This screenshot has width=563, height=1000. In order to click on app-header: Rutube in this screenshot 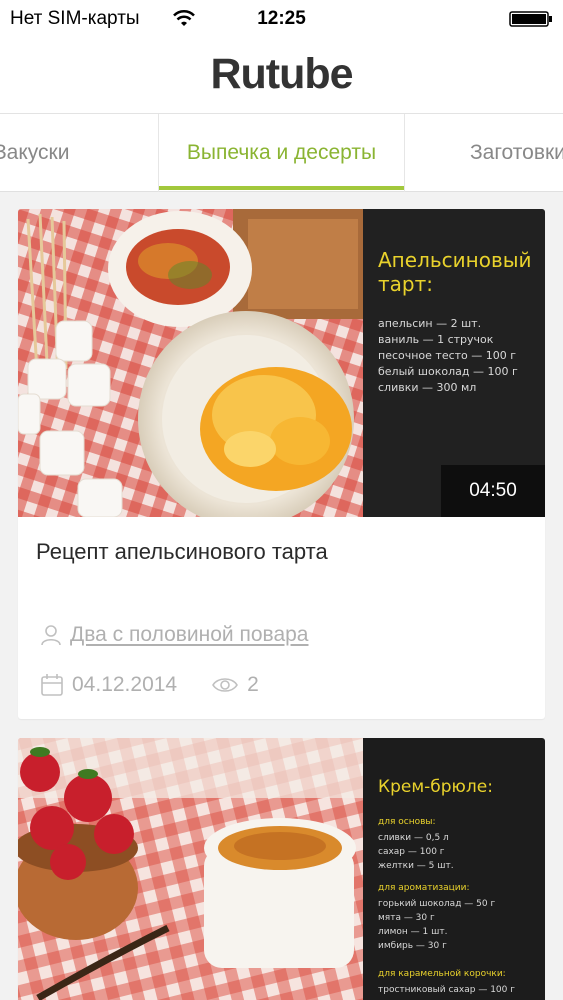, I will do `click(281, 76)`.